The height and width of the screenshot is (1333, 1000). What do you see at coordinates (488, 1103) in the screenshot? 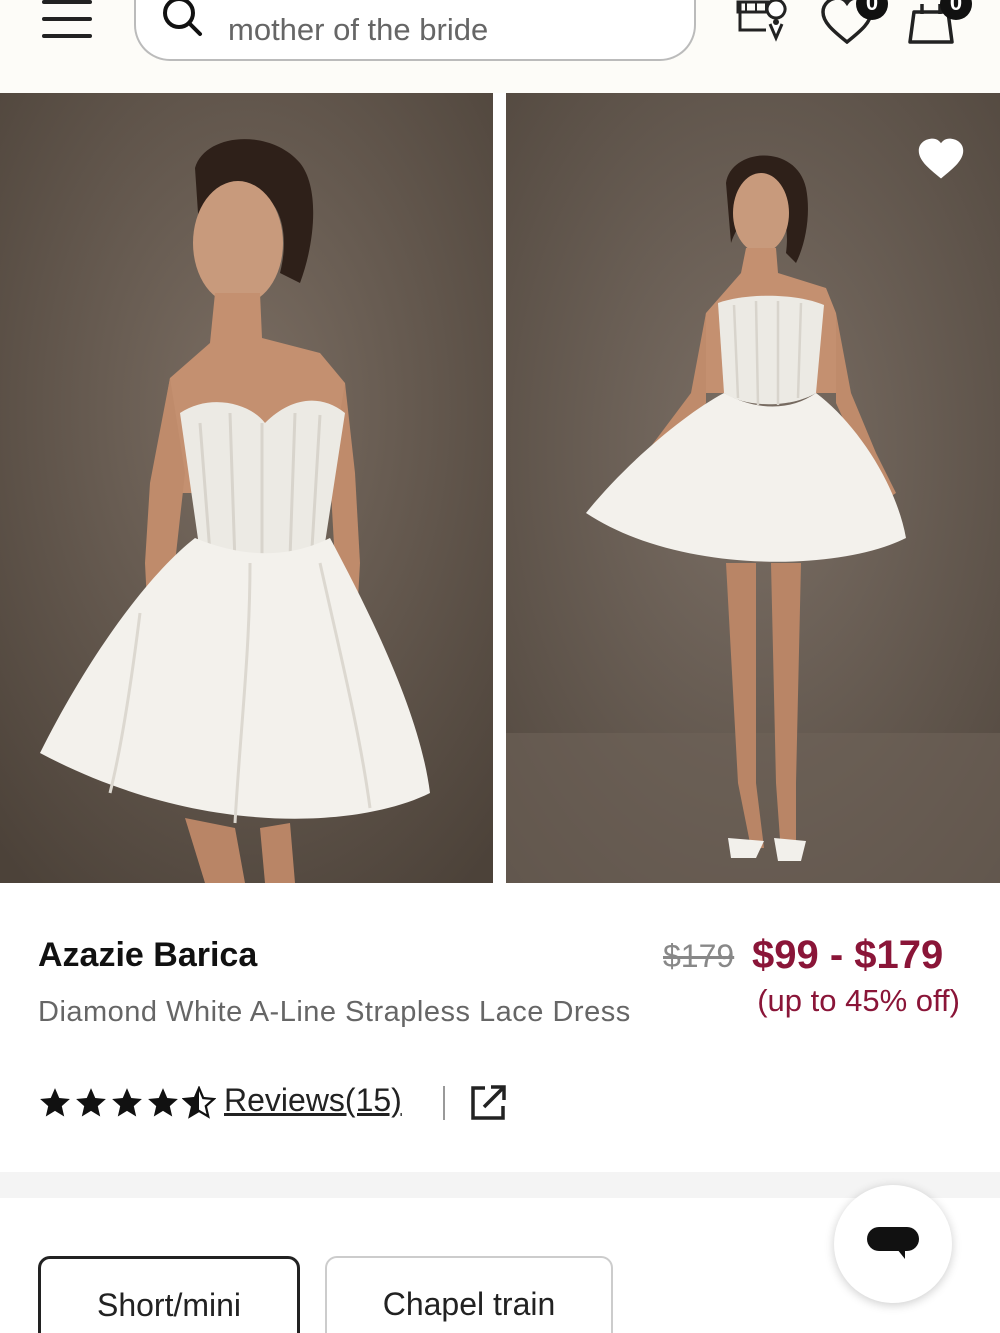
I see `external-link-icon` at bounding box center [488, 1103].